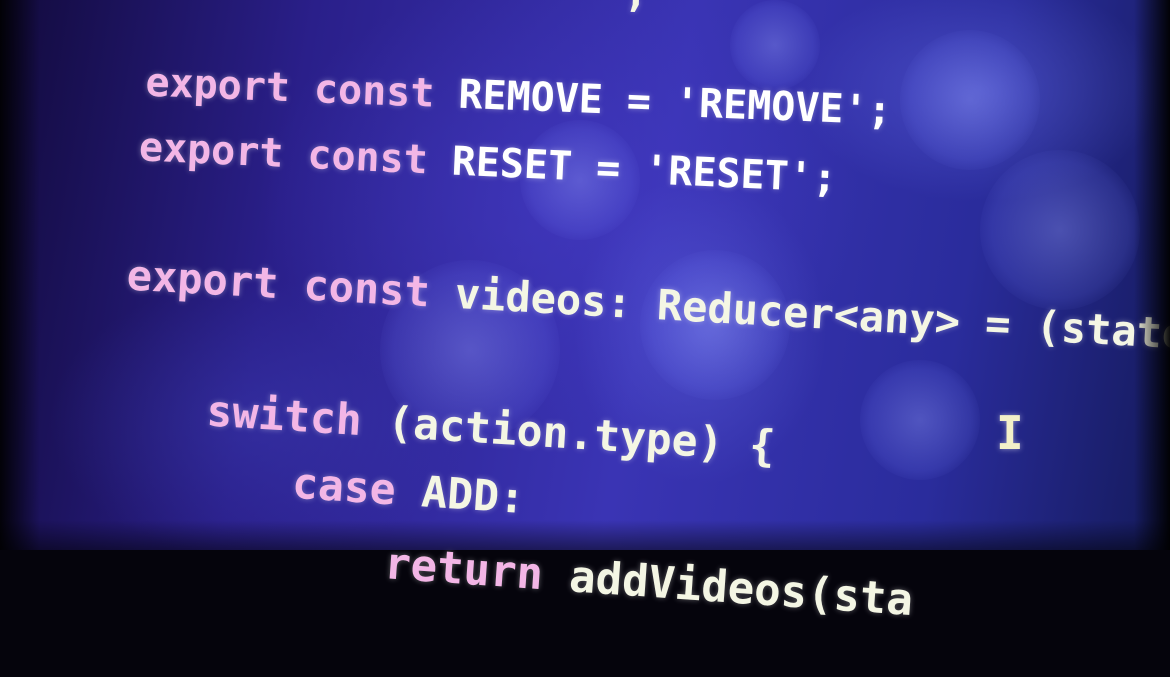 Image resolution: width=1170 pixels, height=677 pixels. What do you see at coordinates (624, 8) in the screenshot?
I see `code-line-partial: ',` at bounding box center [624, 8].